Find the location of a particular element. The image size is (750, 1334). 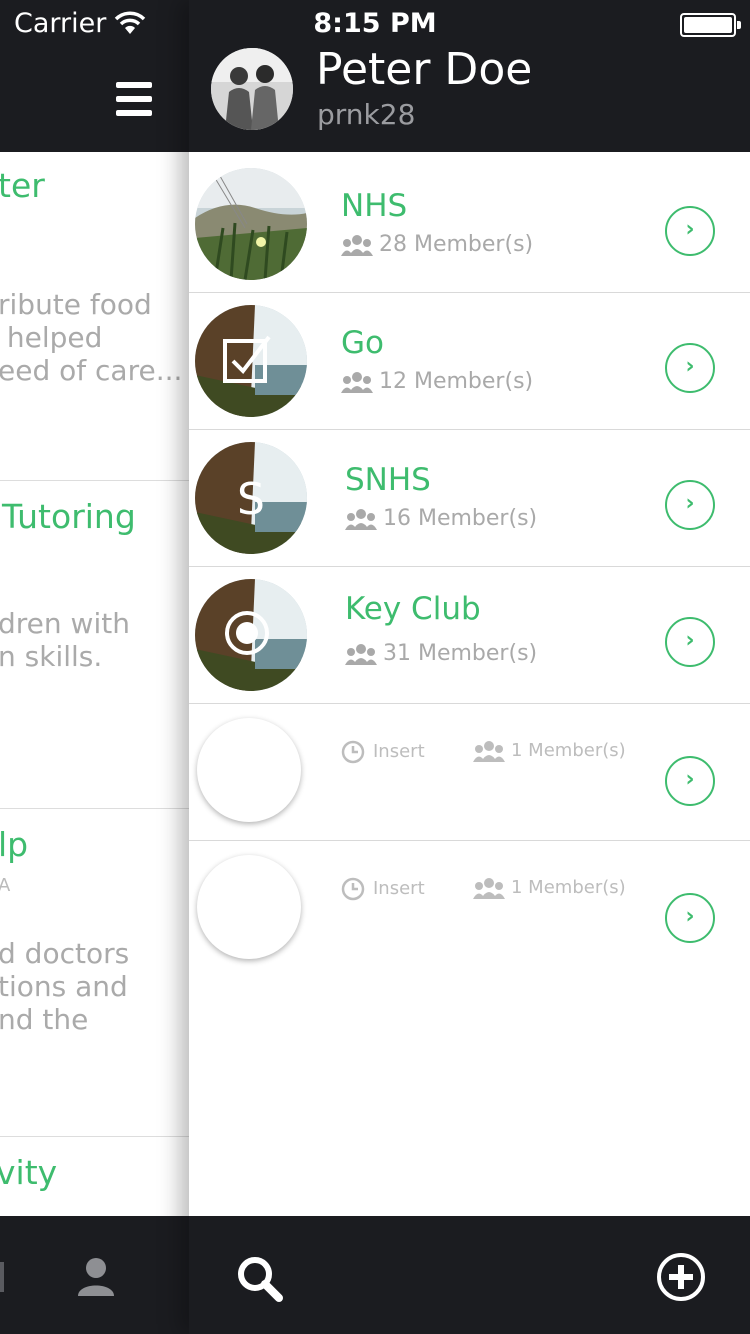

group-name: SNHS is located at coordinates (388, 480).